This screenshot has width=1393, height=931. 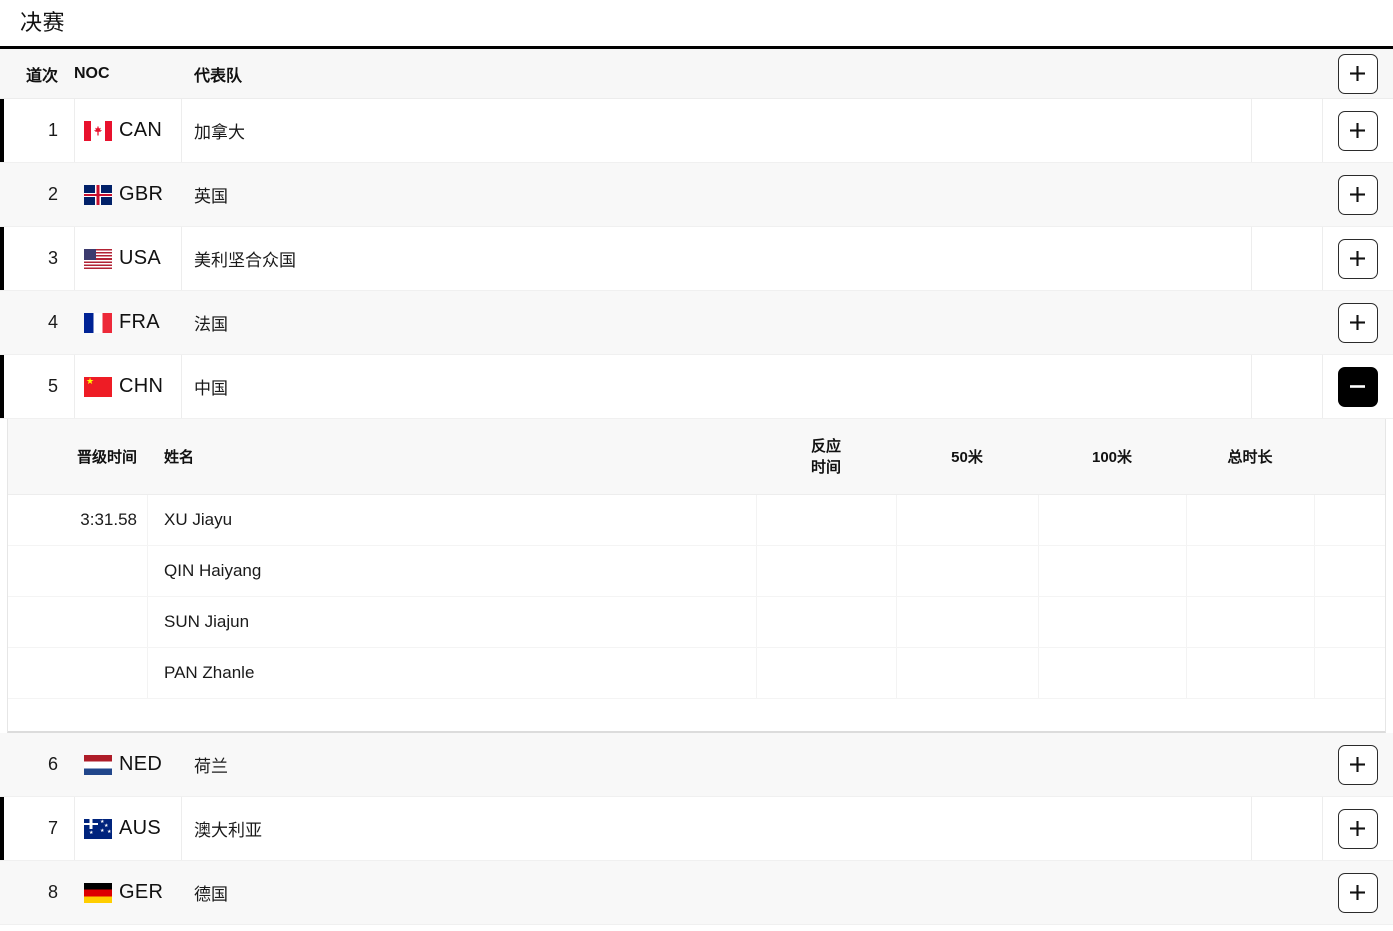 I want to click on athlete-name: QIN Haiyang, so click(x=451, y=571).